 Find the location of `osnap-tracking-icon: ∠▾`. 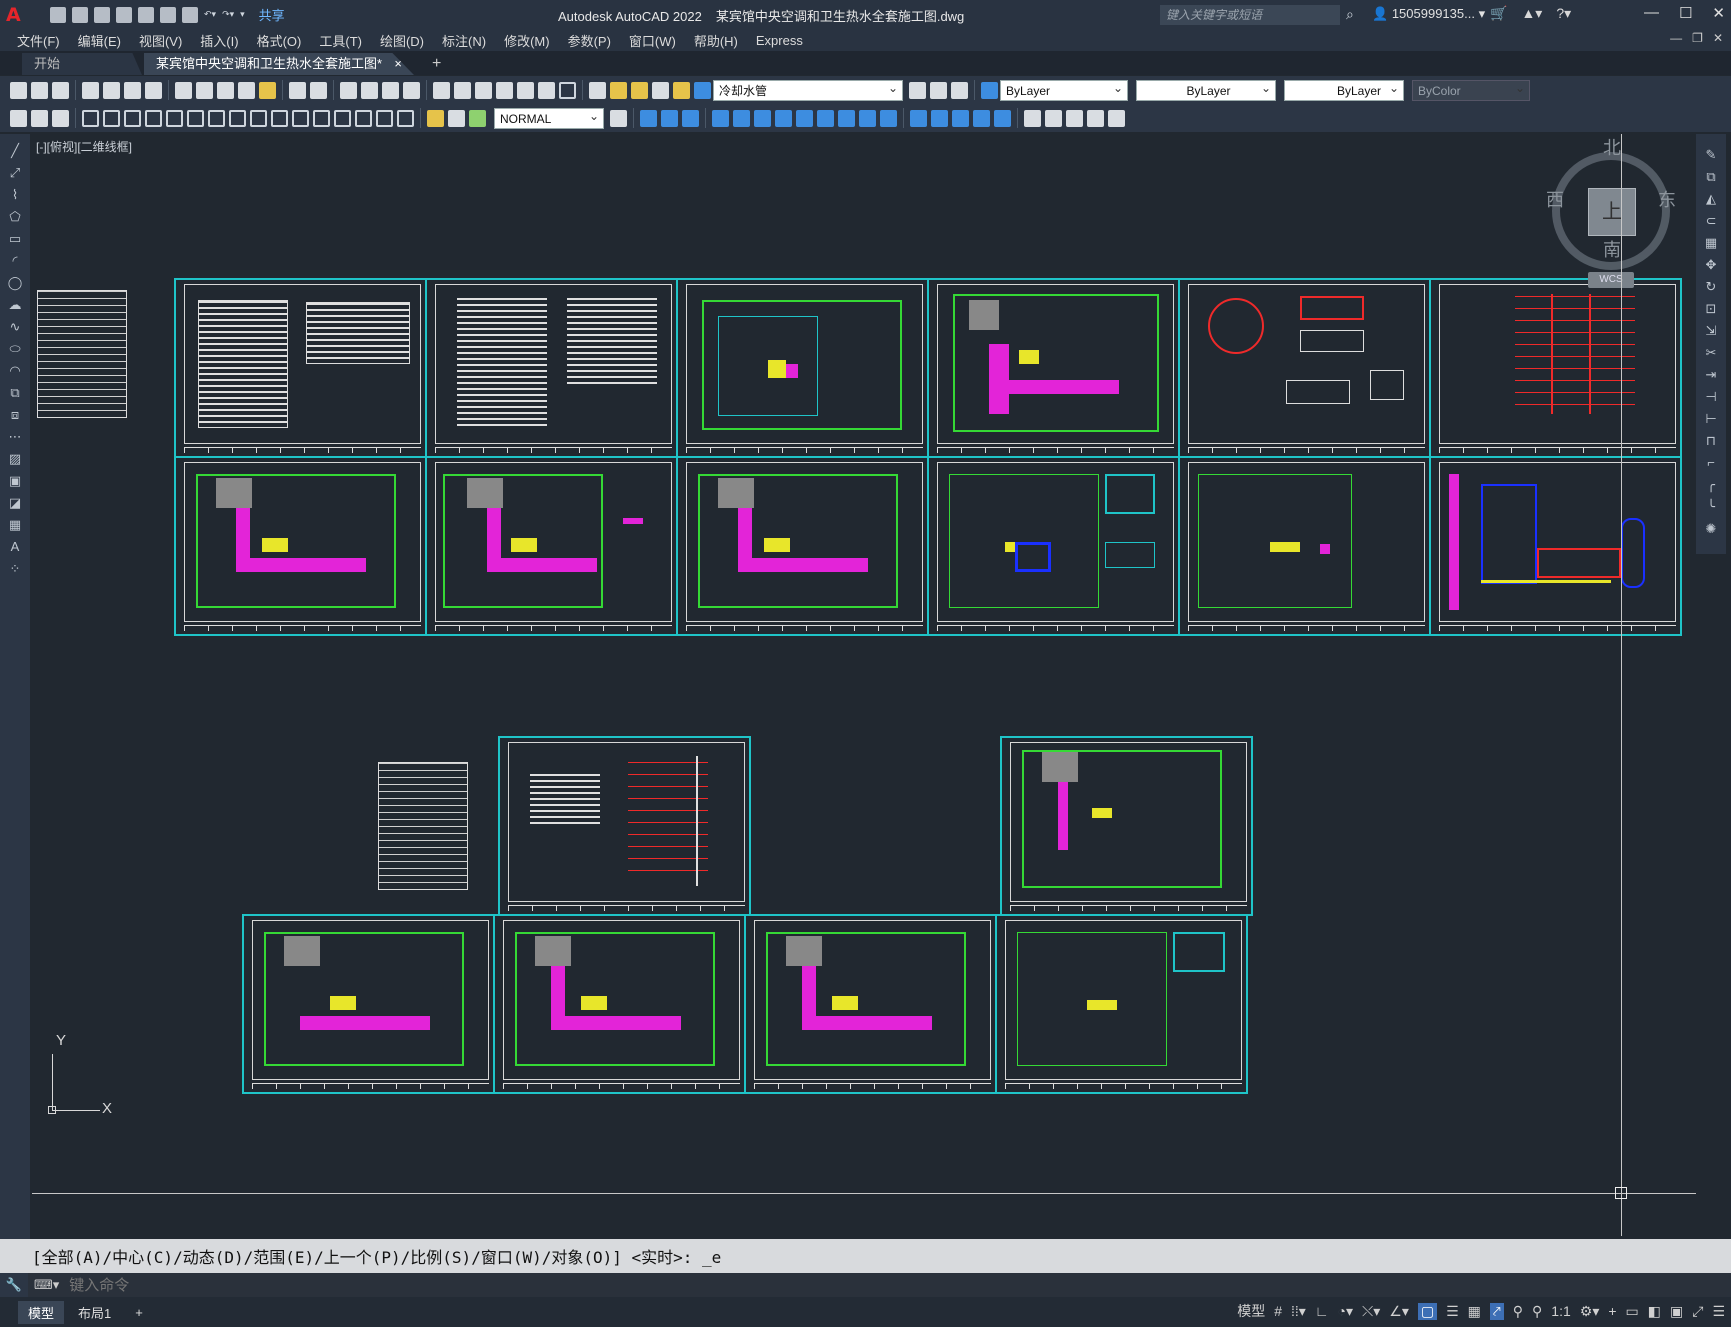

osnap-tracking-icon: ∠▾ is located at coordinates (1399, 1311).